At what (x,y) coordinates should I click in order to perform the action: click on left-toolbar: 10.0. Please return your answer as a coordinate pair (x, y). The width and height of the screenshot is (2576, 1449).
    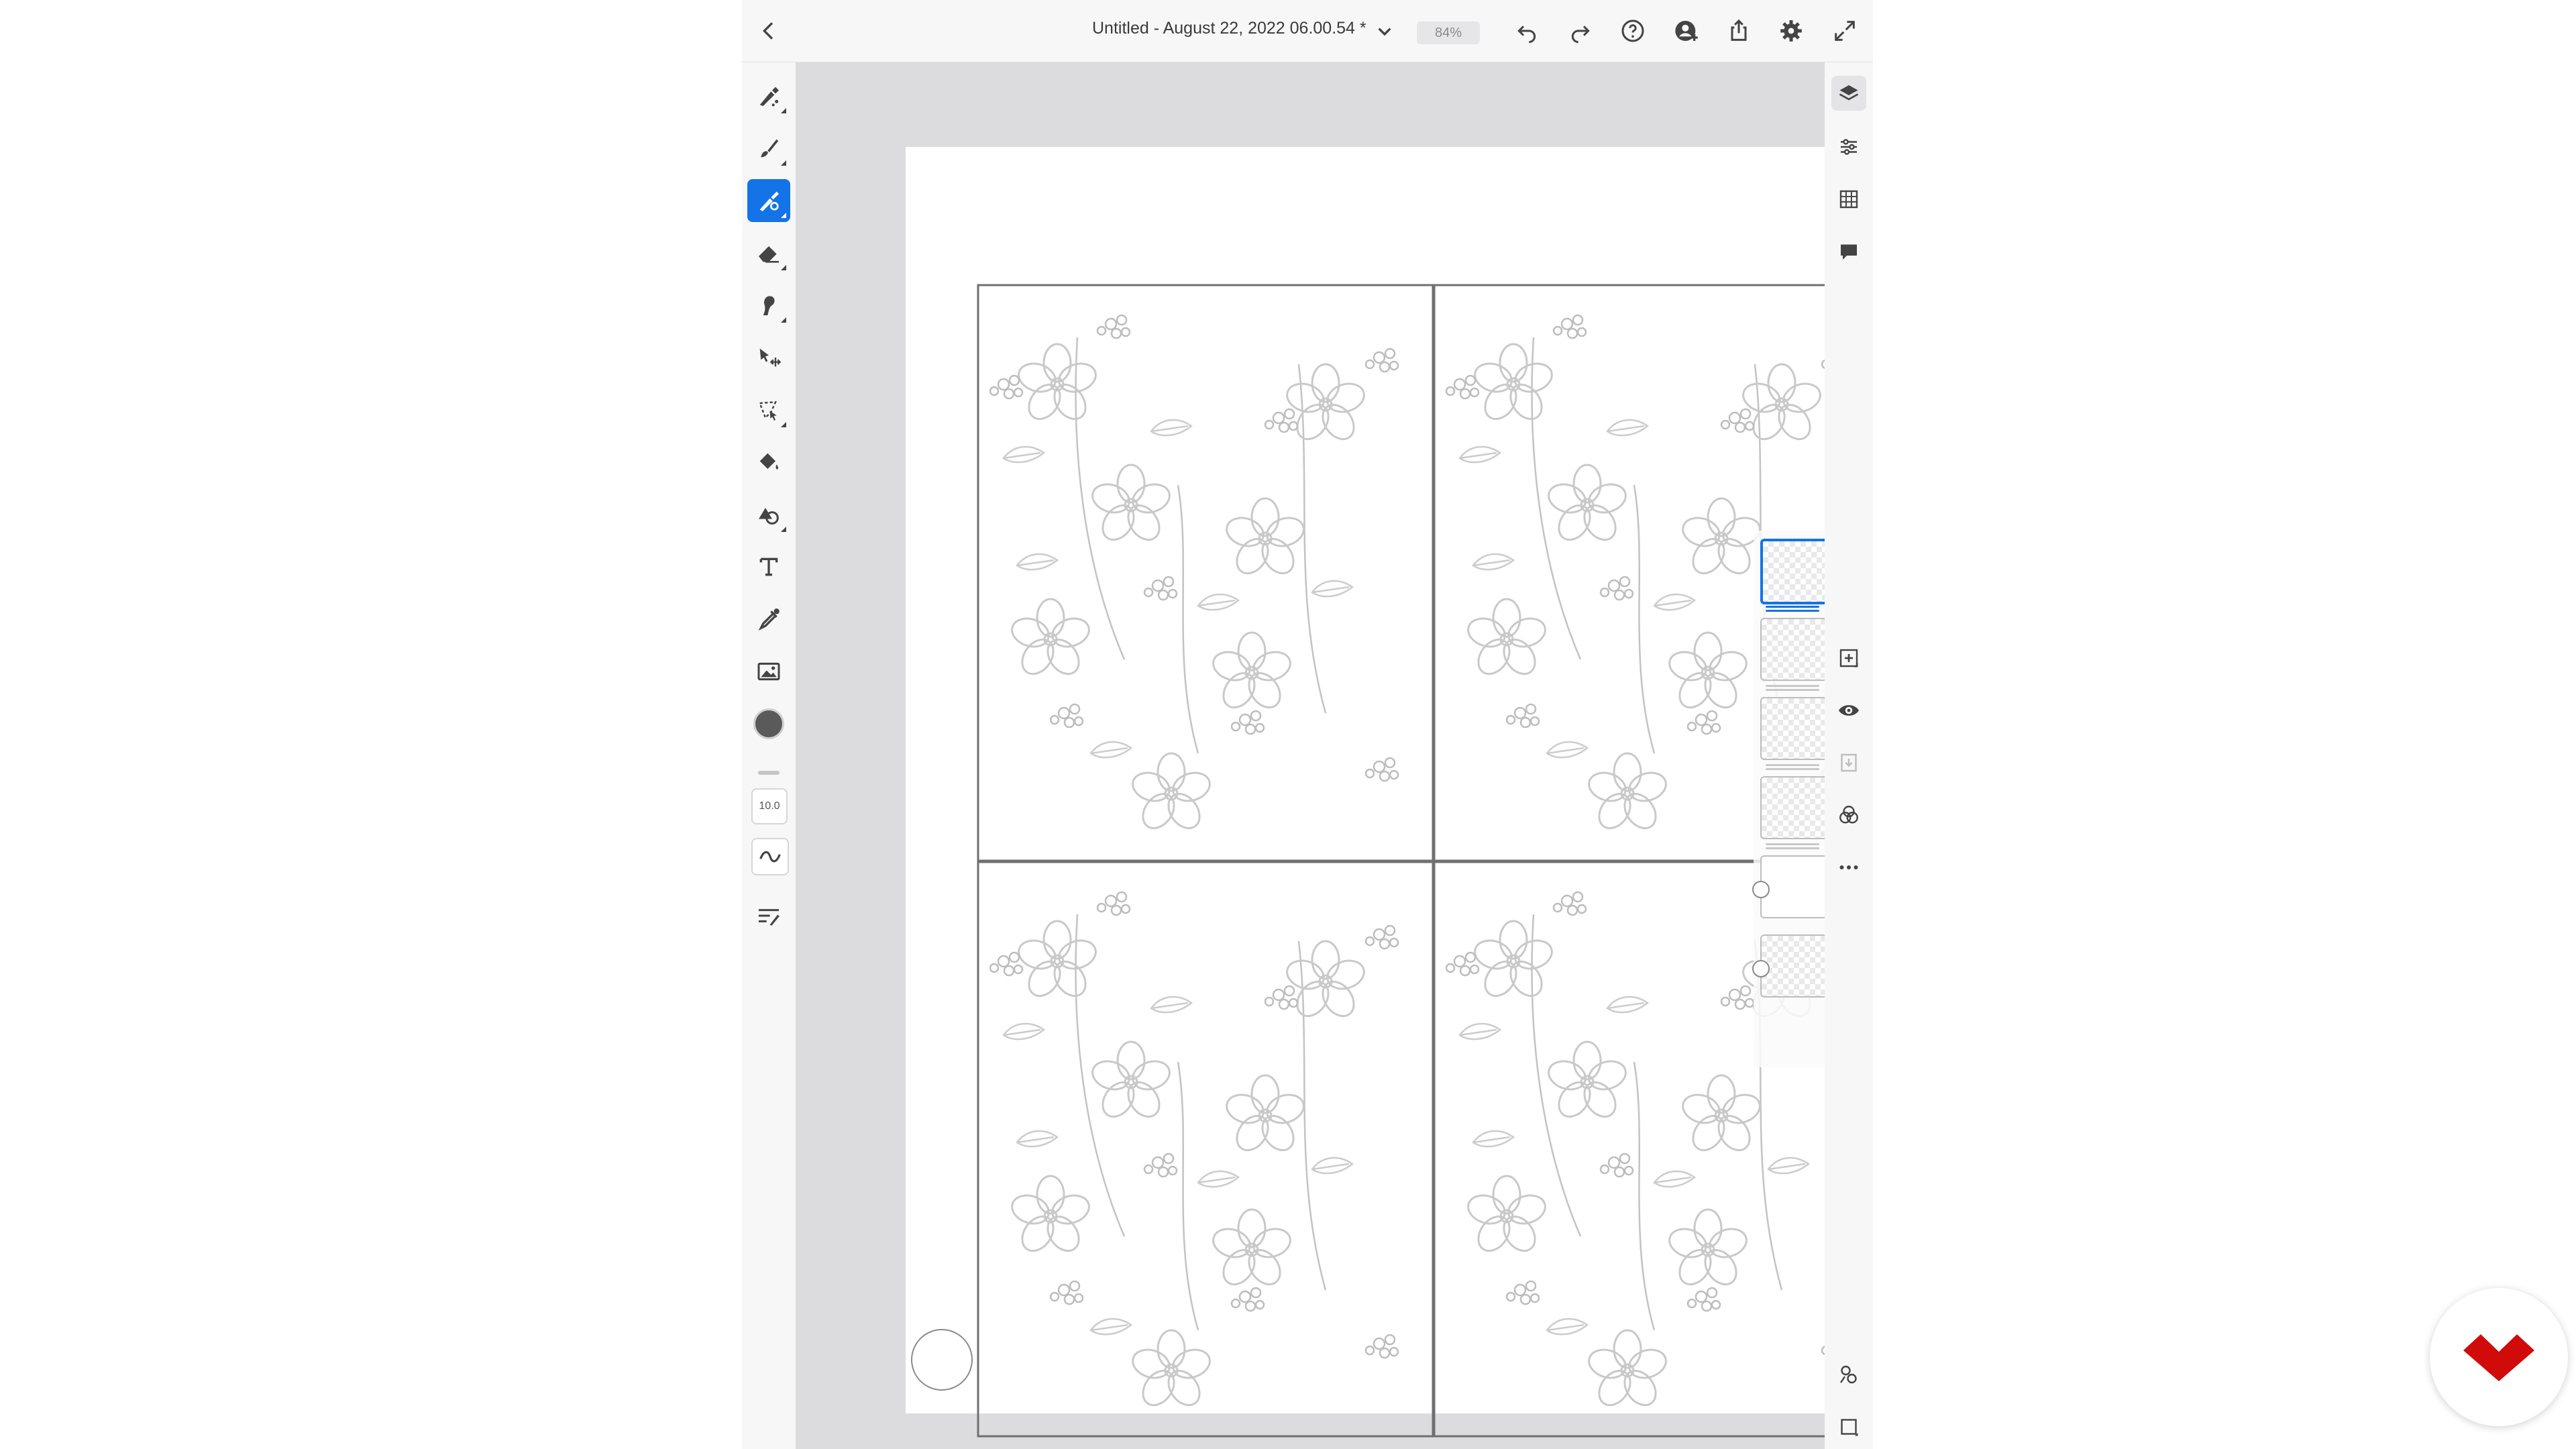
    Looking at the image, I should click on (769, 755).